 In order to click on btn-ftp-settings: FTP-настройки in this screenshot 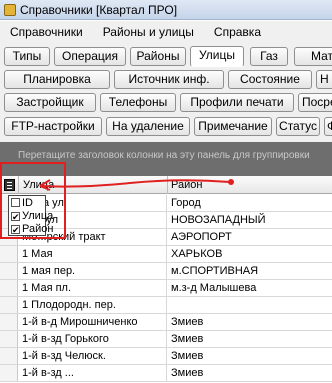, I will do `click(53, 126)`.